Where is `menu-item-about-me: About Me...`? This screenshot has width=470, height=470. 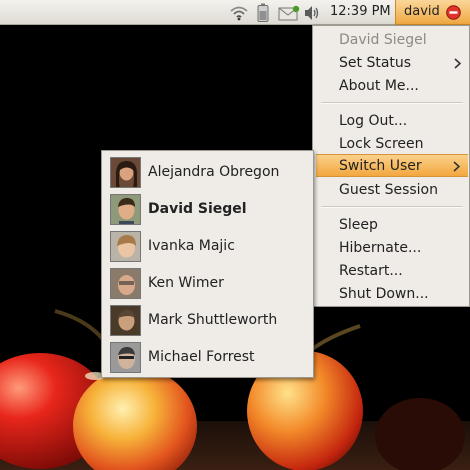
menu-item-about-me: About Me... is located at coordinates (391, 86).